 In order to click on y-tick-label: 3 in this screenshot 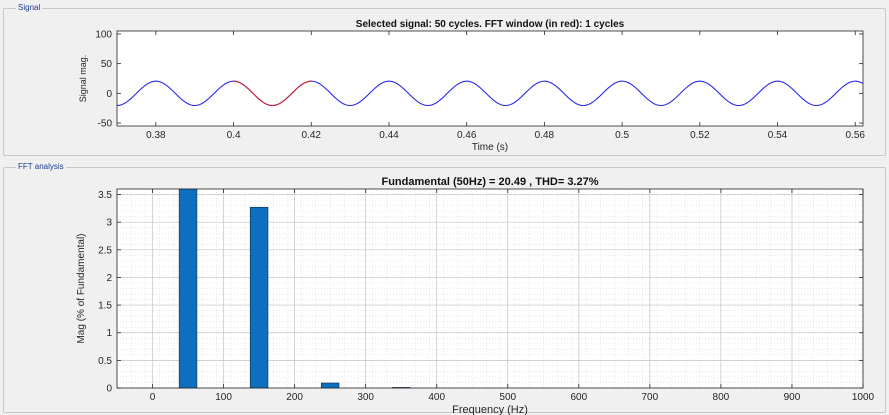, I will do `click(109, 223)`.